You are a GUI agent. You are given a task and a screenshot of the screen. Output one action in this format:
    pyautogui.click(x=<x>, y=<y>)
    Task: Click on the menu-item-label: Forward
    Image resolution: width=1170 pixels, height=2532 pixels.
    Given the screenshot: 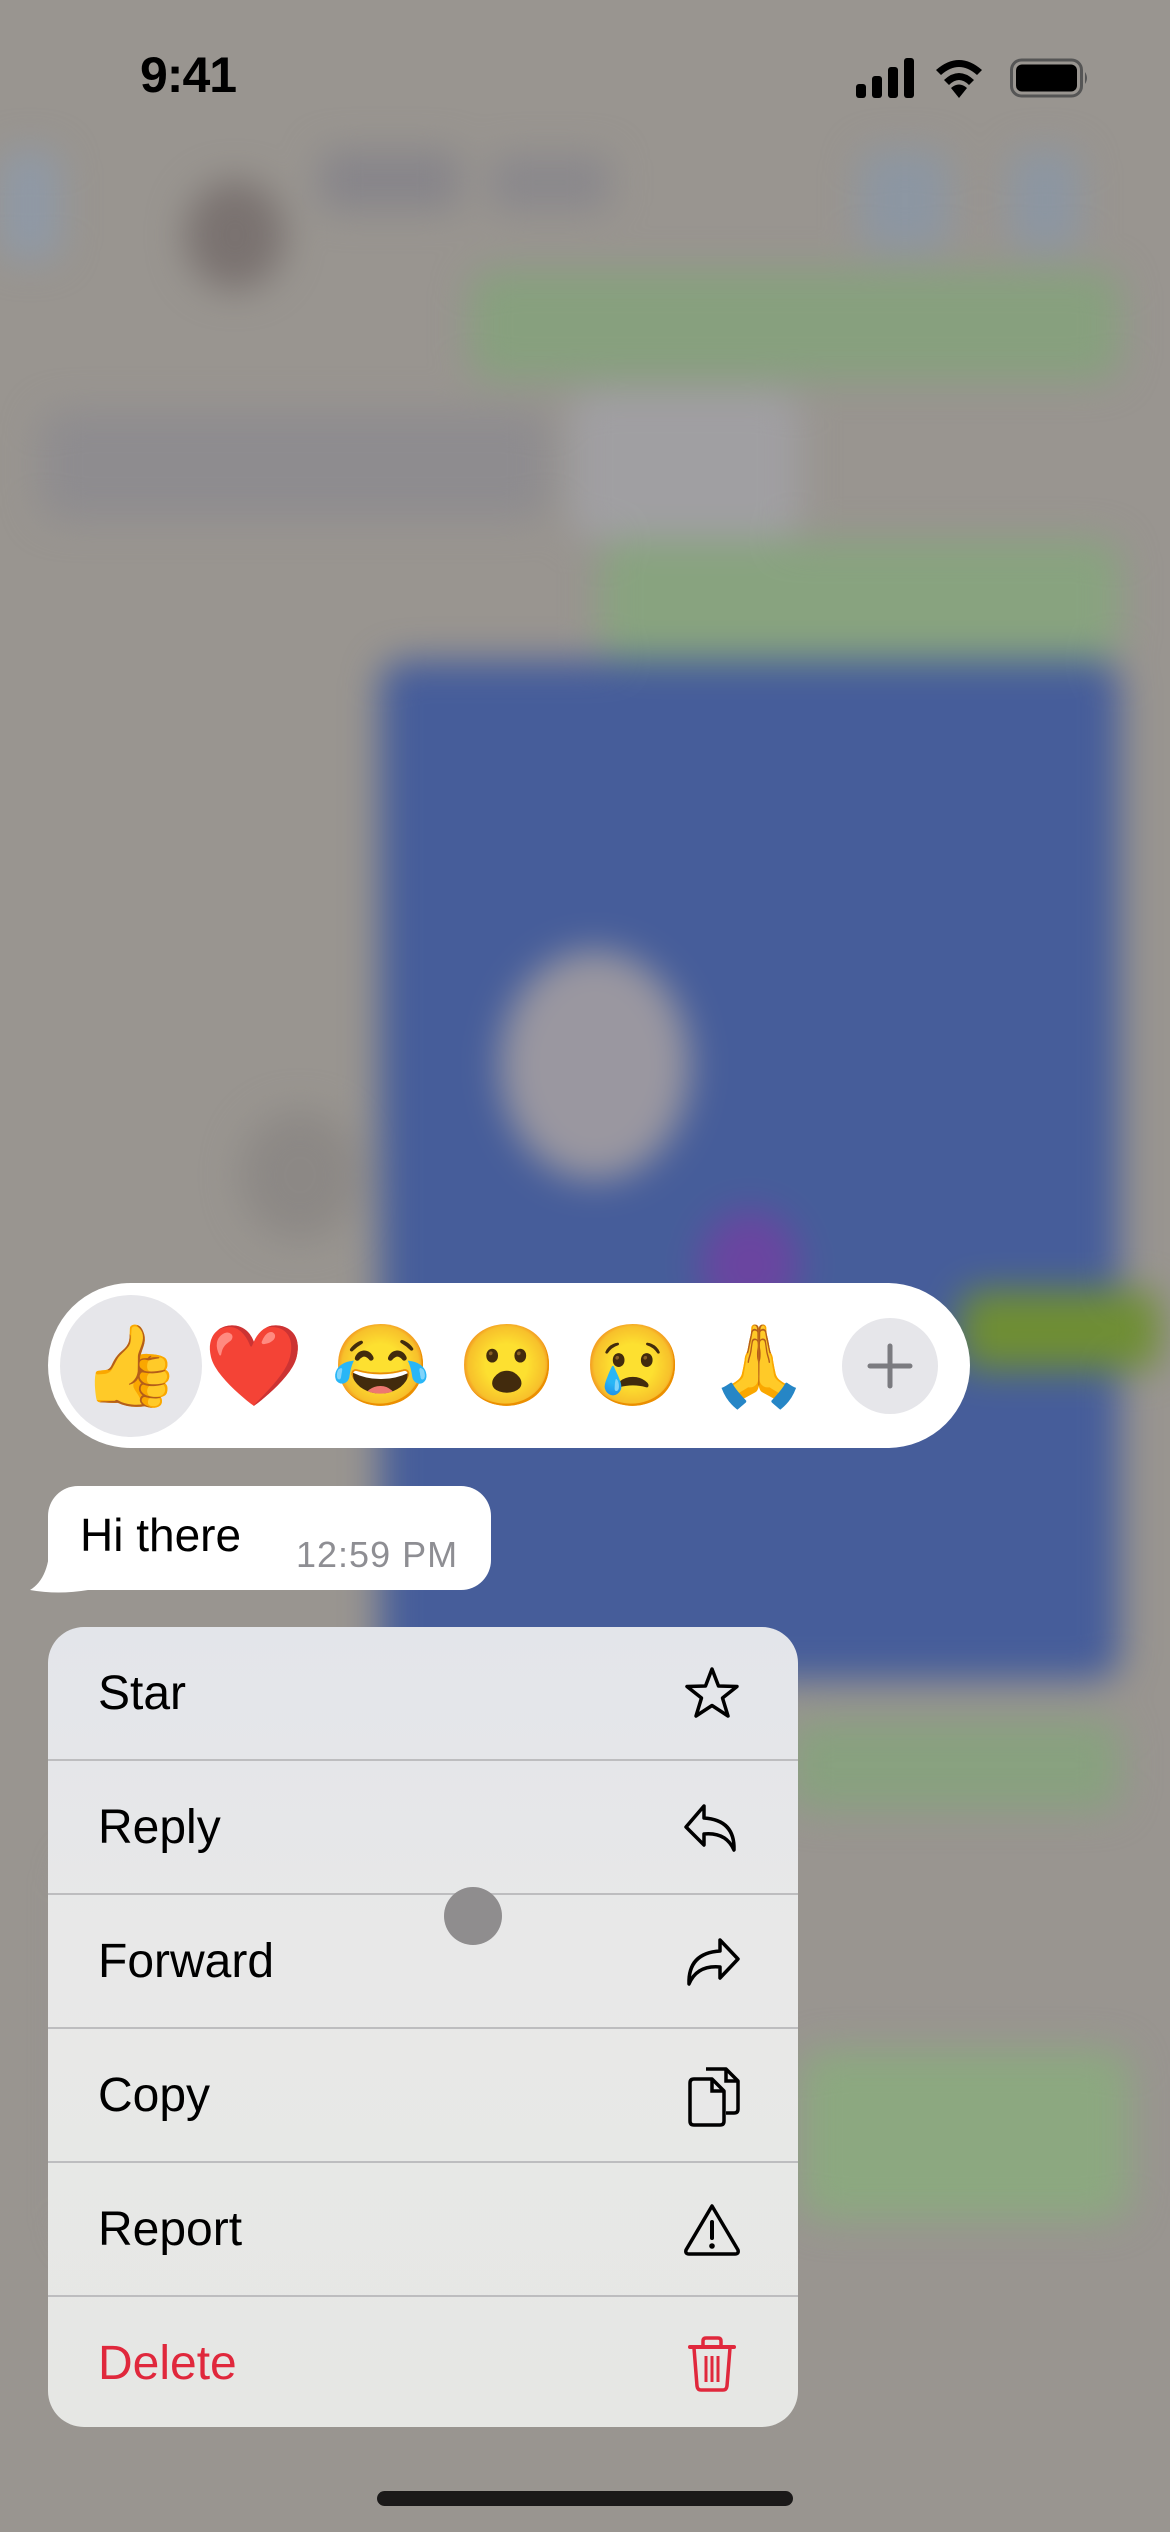 What is the action you would take?
    pyautogui.click(x=186, y=1961)
    